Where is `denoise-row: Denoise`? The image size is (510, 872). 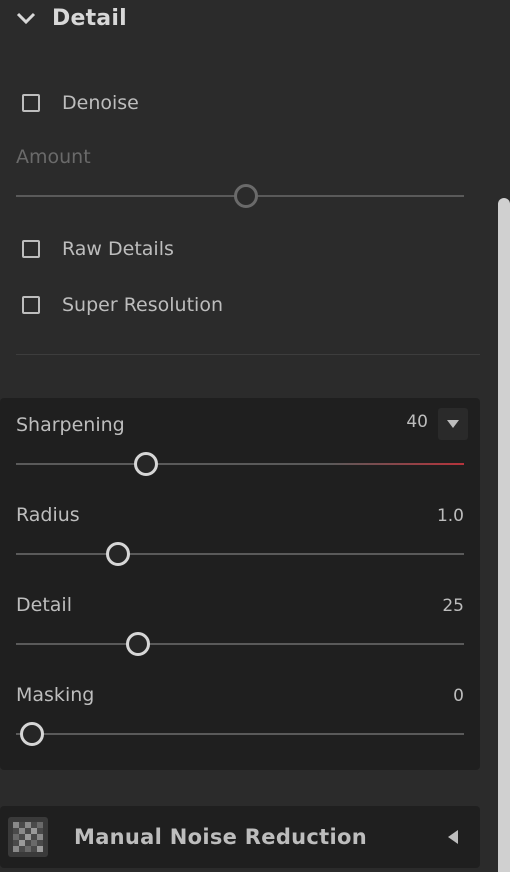 denoise-row: Denoise is located at coordinates (80, 103).